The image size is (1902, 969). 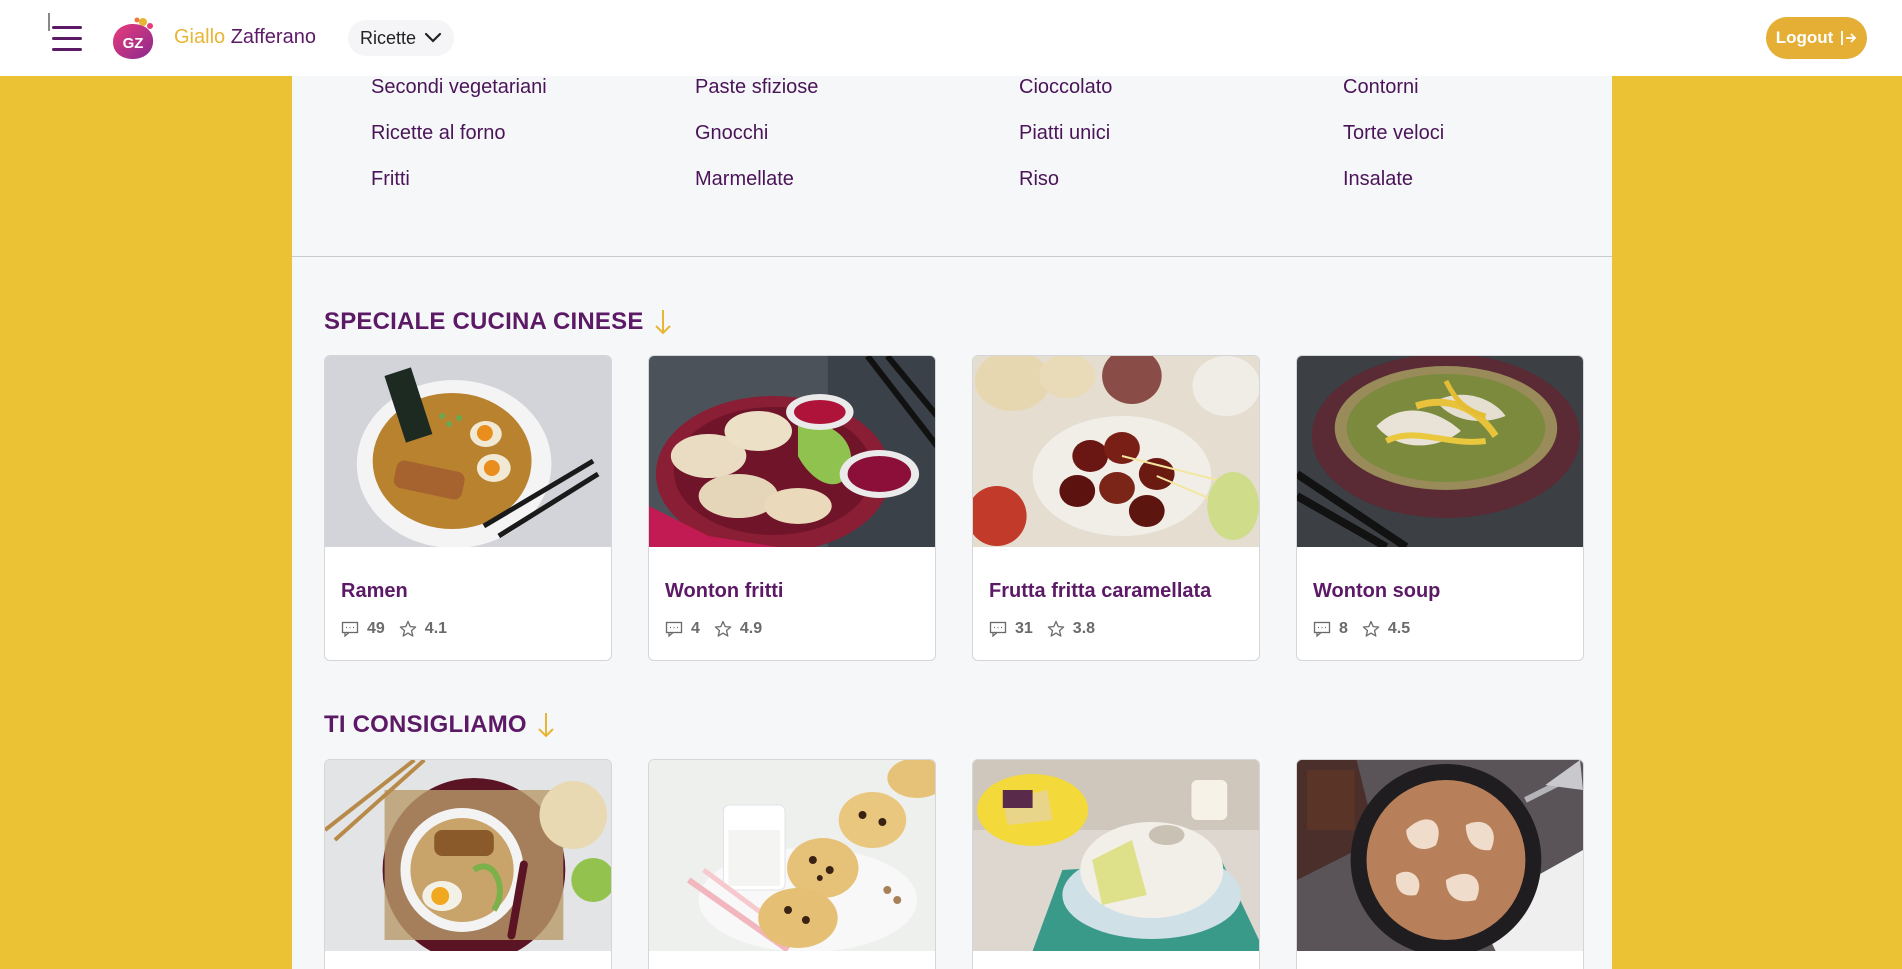 What do you see at coordinates (952, 256) in the screenshot?
I see `section-divider` at bounding box center [952, 256].